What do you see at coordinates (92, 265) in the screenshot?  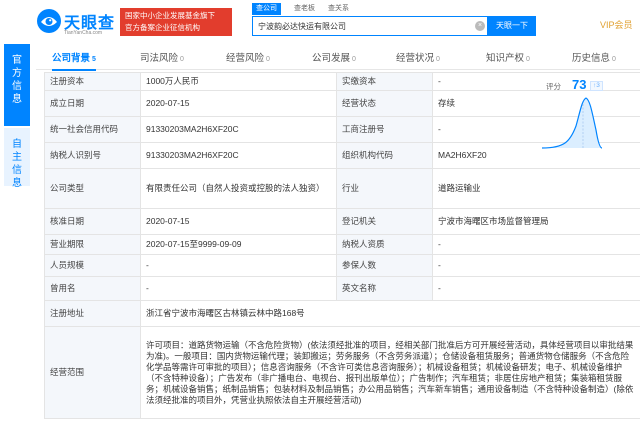 I see `staff-size-label: 人员规模` at bounding box center [92, 265].